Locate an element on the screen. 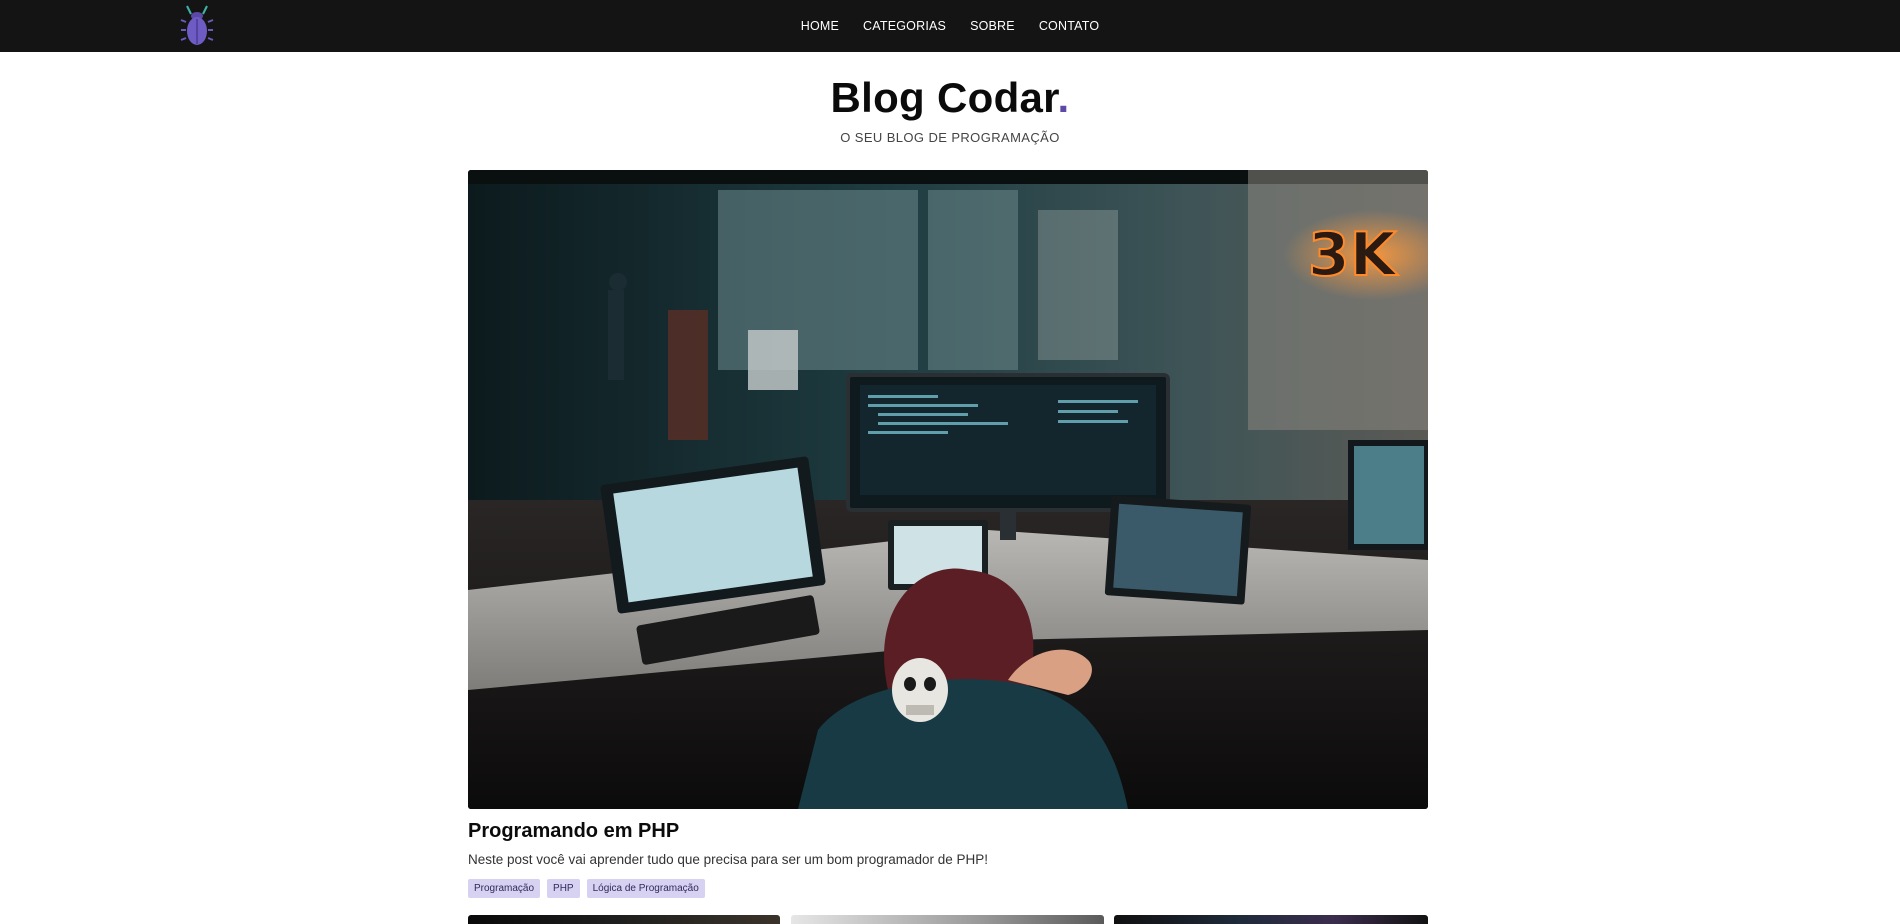 Image resolution: width=1900 pixels, height=924 pixels. tag-php: PHP is located at coordinates (563, 888).